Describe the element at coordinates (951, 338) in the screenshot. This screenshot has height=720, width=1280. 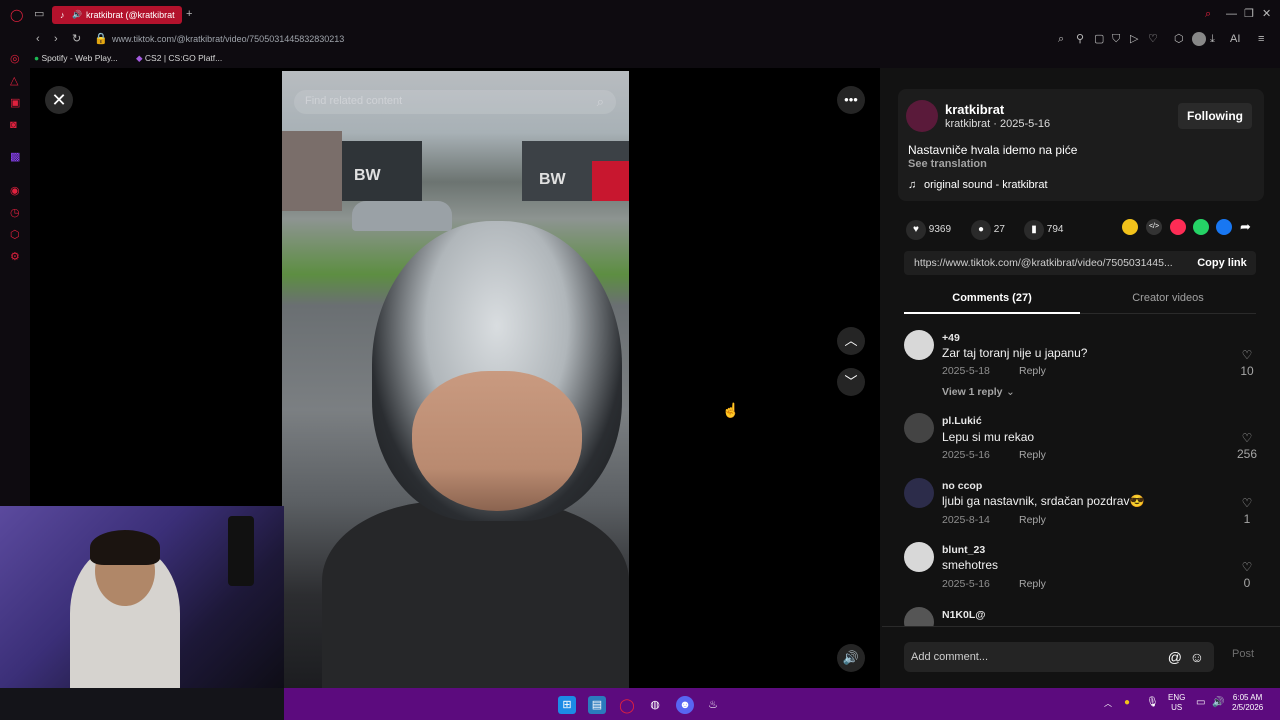
I see `comment-username: +49` at that location.